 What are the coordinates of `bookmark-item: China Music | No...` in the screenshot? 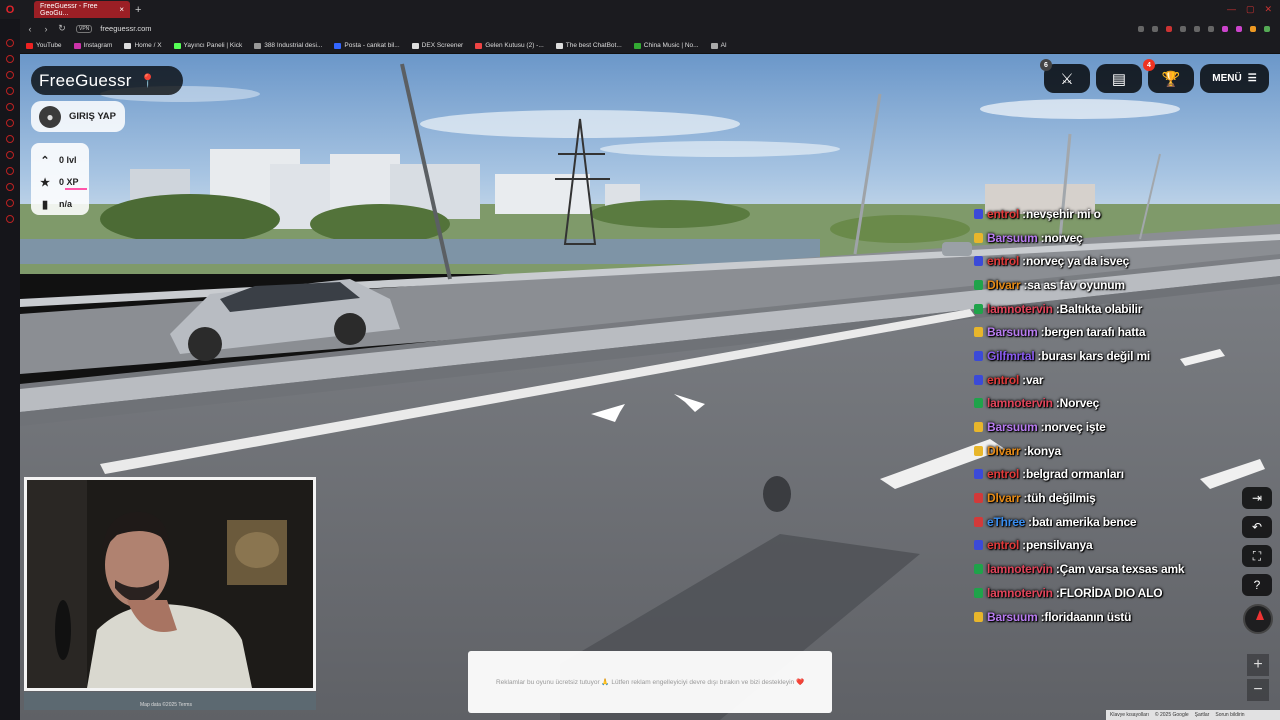 It's located at (666, 45).